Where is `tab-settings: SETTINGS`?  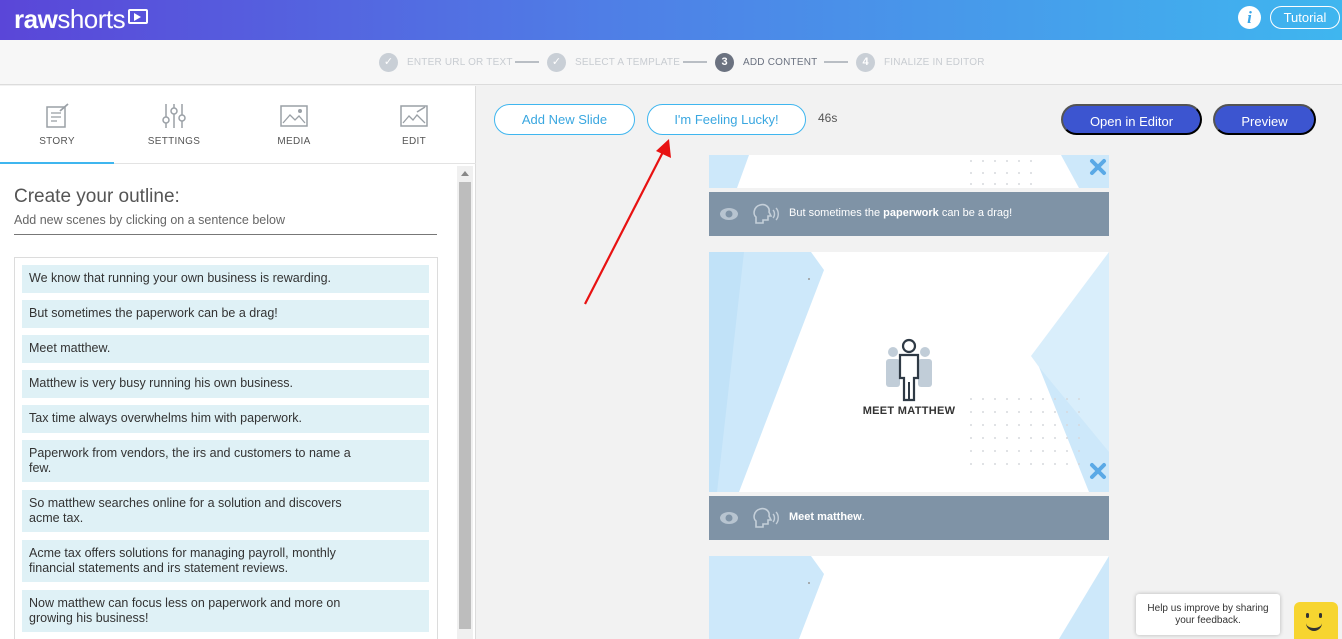
tab-settings: SETTINGS is located at coordinates (174, 125).